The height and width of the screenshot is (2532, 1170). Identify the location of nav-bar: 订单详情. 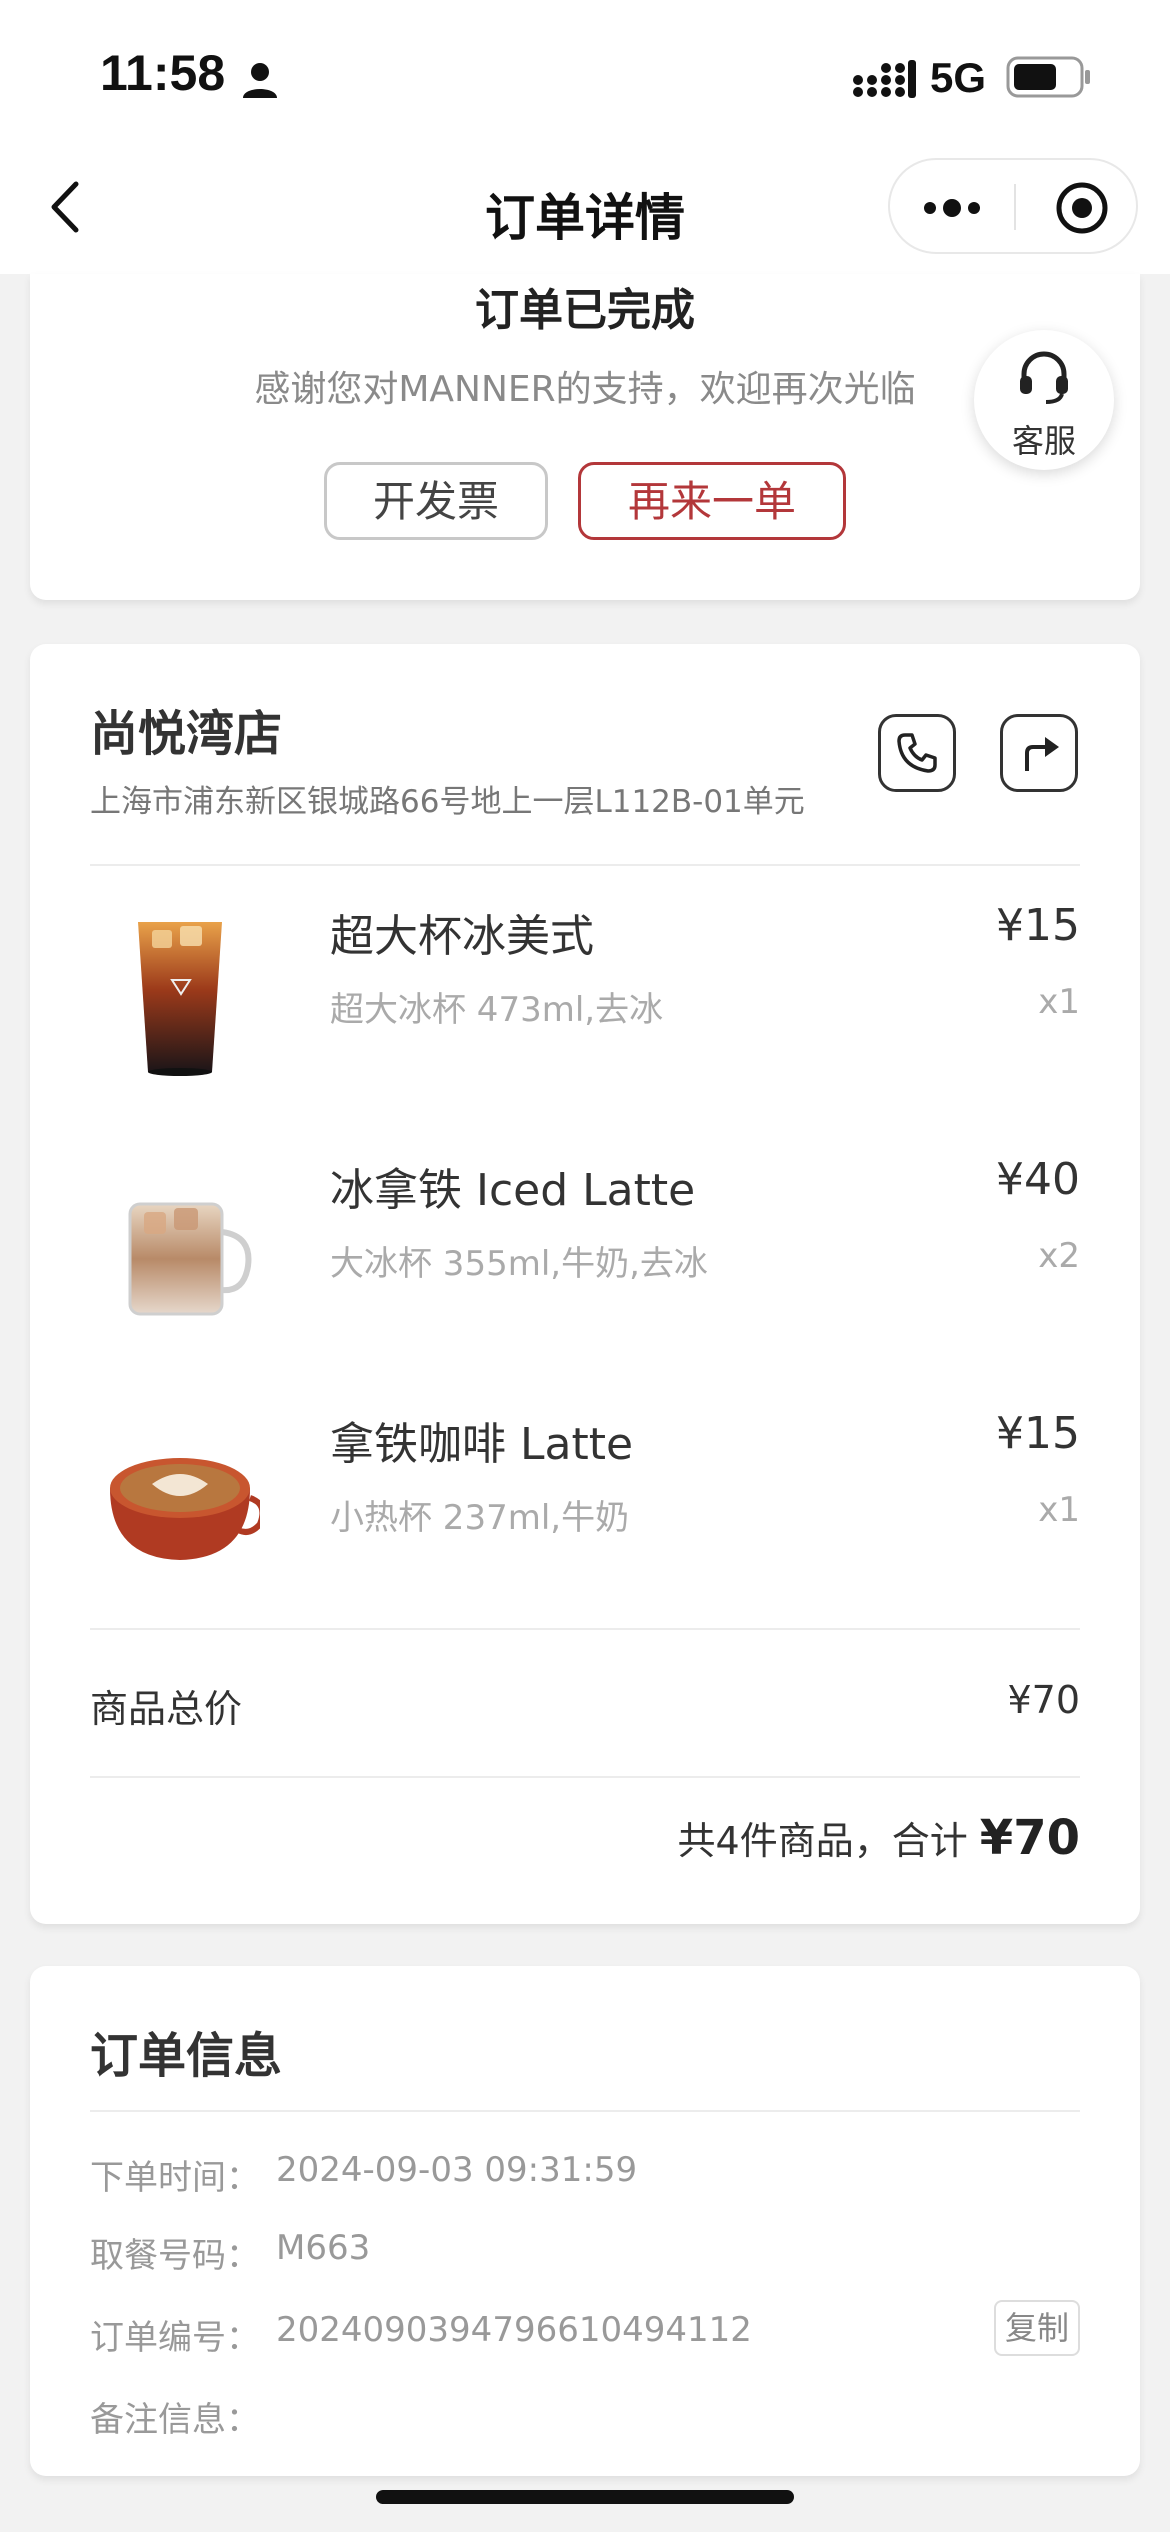
(585, 212).